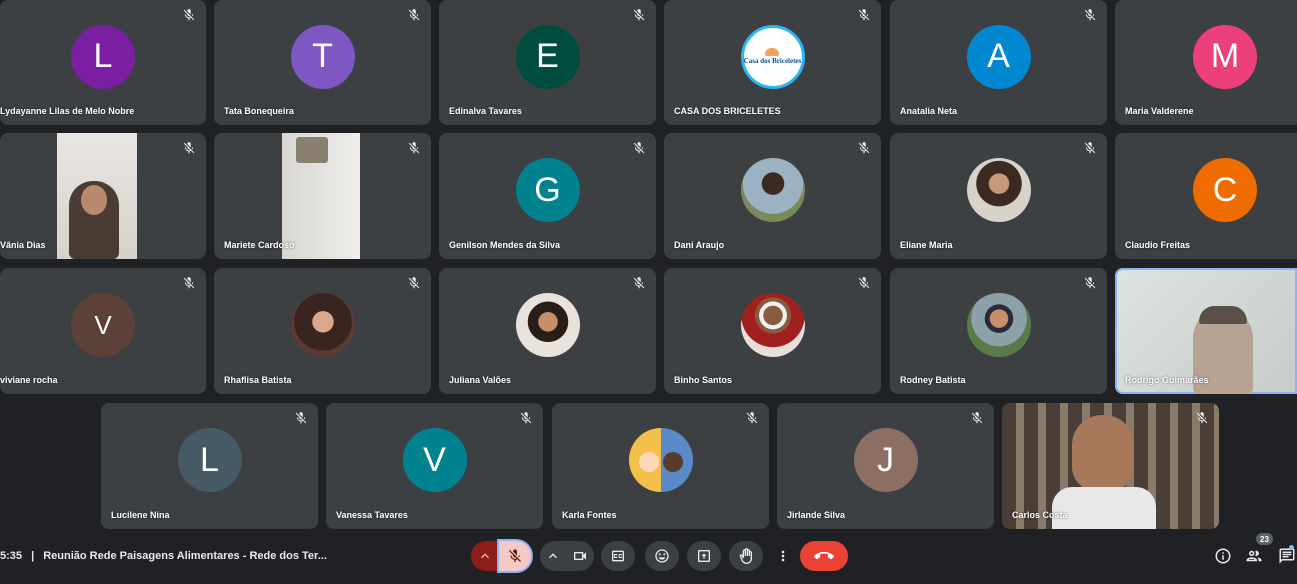 Image resolution: width=1297 pixels, height=584 pixels. Describe the element at coordinates (1206, 331) in the screenshot. I see `participant-tile-active-speaker: Rodrigo Guimarães` at that location.